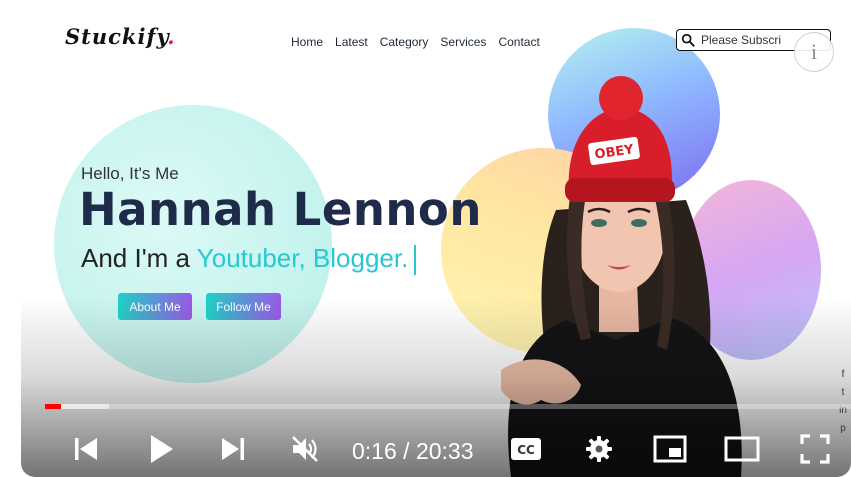 This screenshot has height=477, width=851. I want to click on role-highlight: Youtuber, Blogger., so click(302, 258).